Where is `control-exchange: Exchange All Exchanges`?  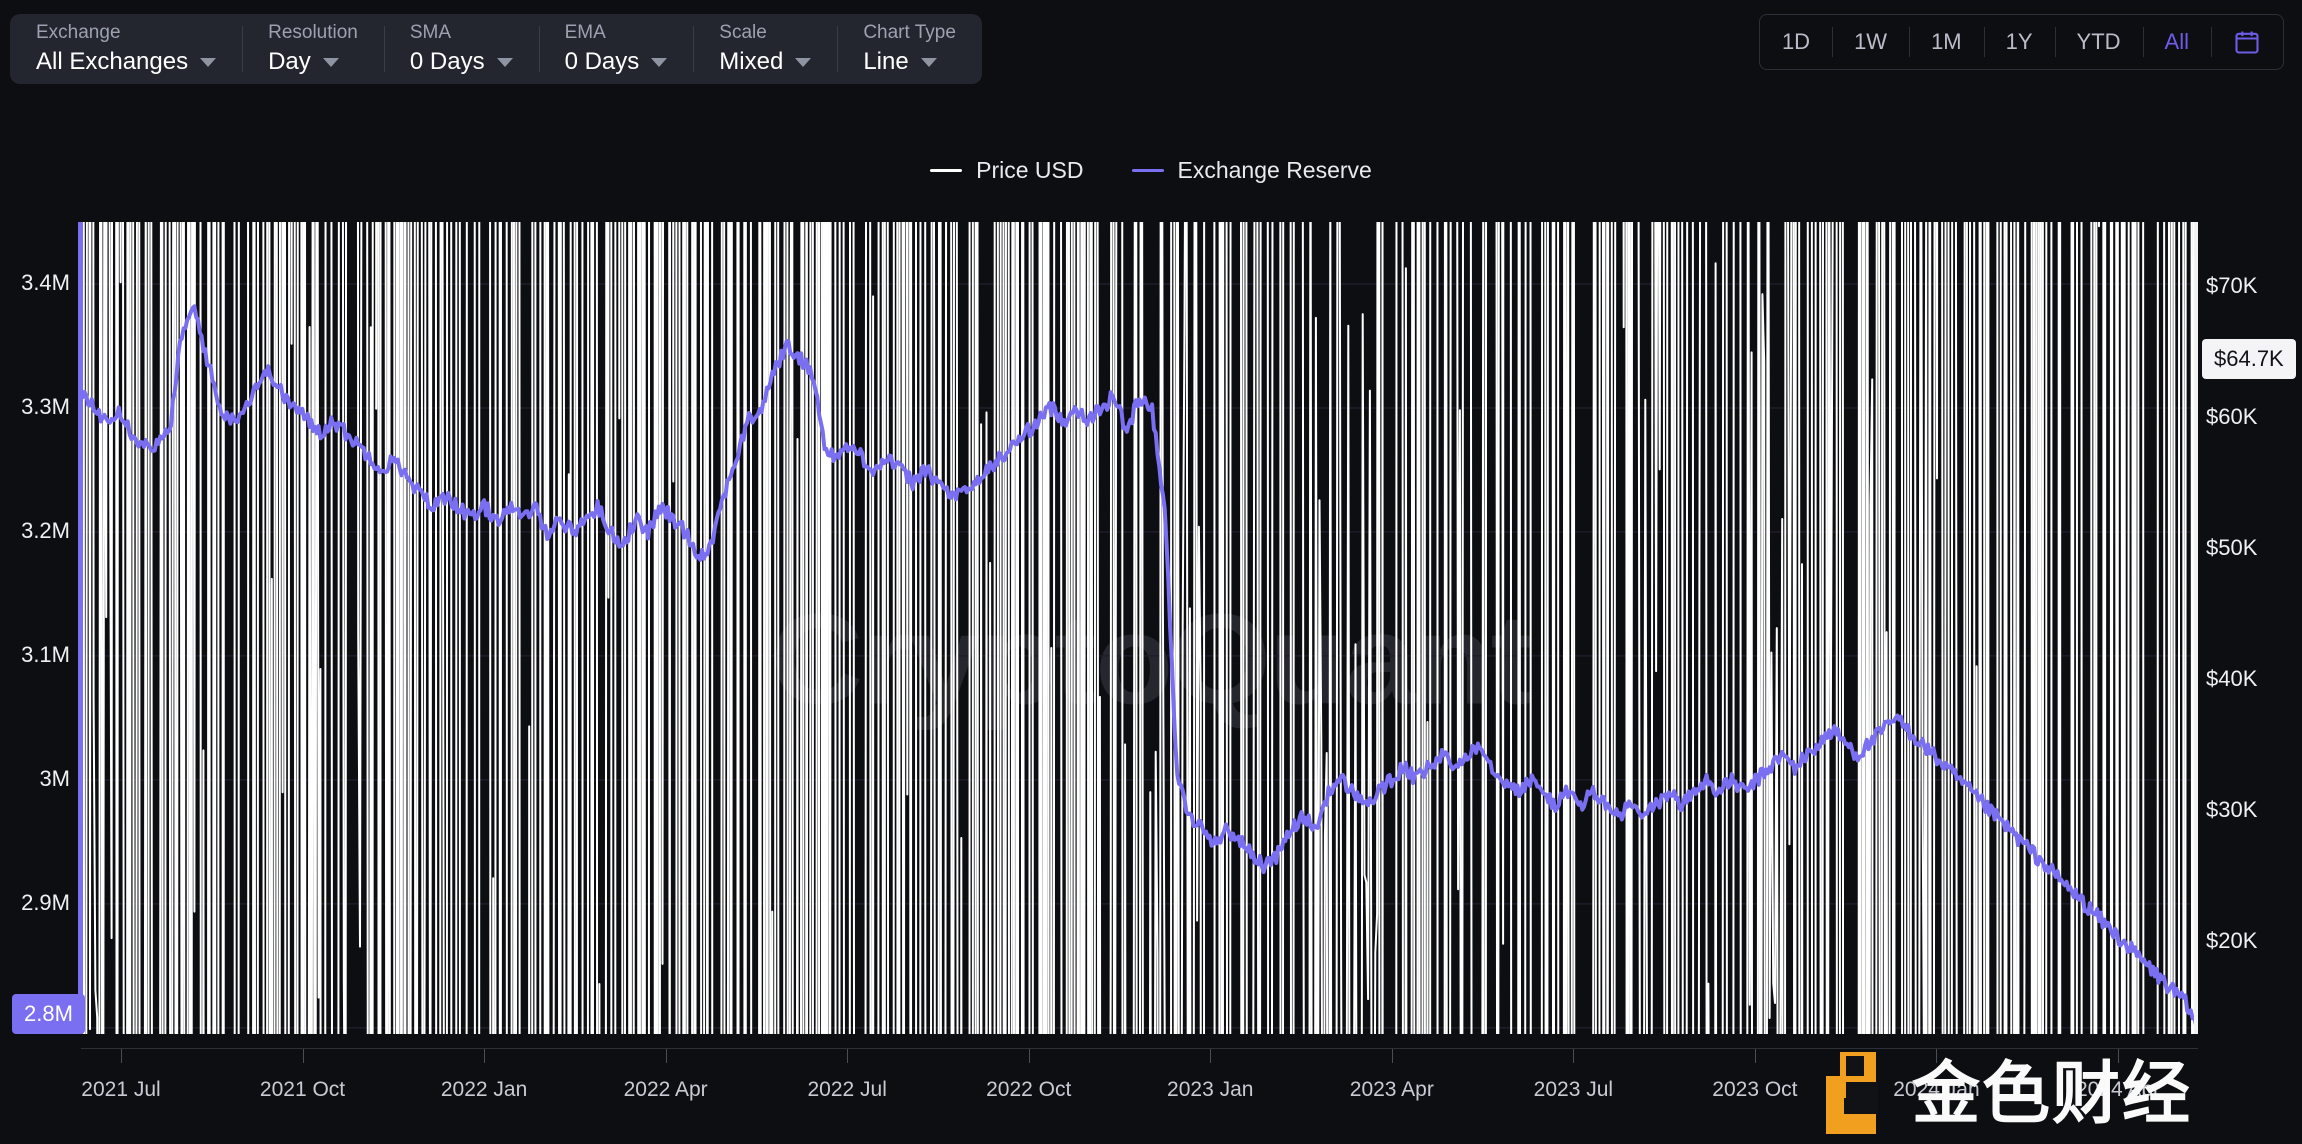
control-exchange: Exchange All Exchanges is located at coordinates (126, 49).